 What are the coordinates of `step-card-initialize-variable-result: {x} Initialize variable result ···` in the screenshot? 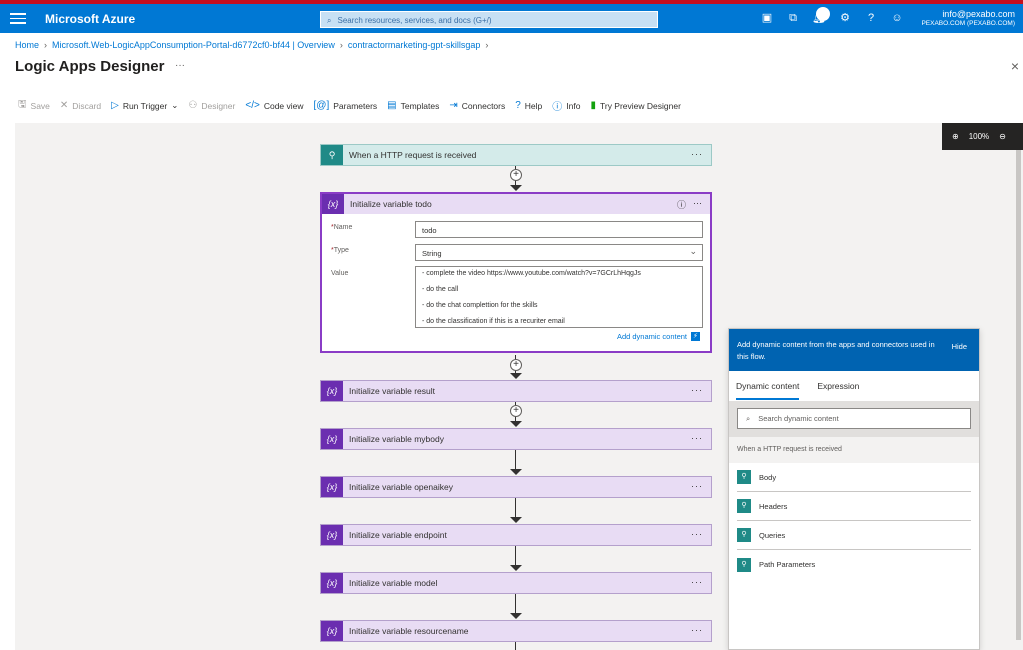 It's located at (516, 391).